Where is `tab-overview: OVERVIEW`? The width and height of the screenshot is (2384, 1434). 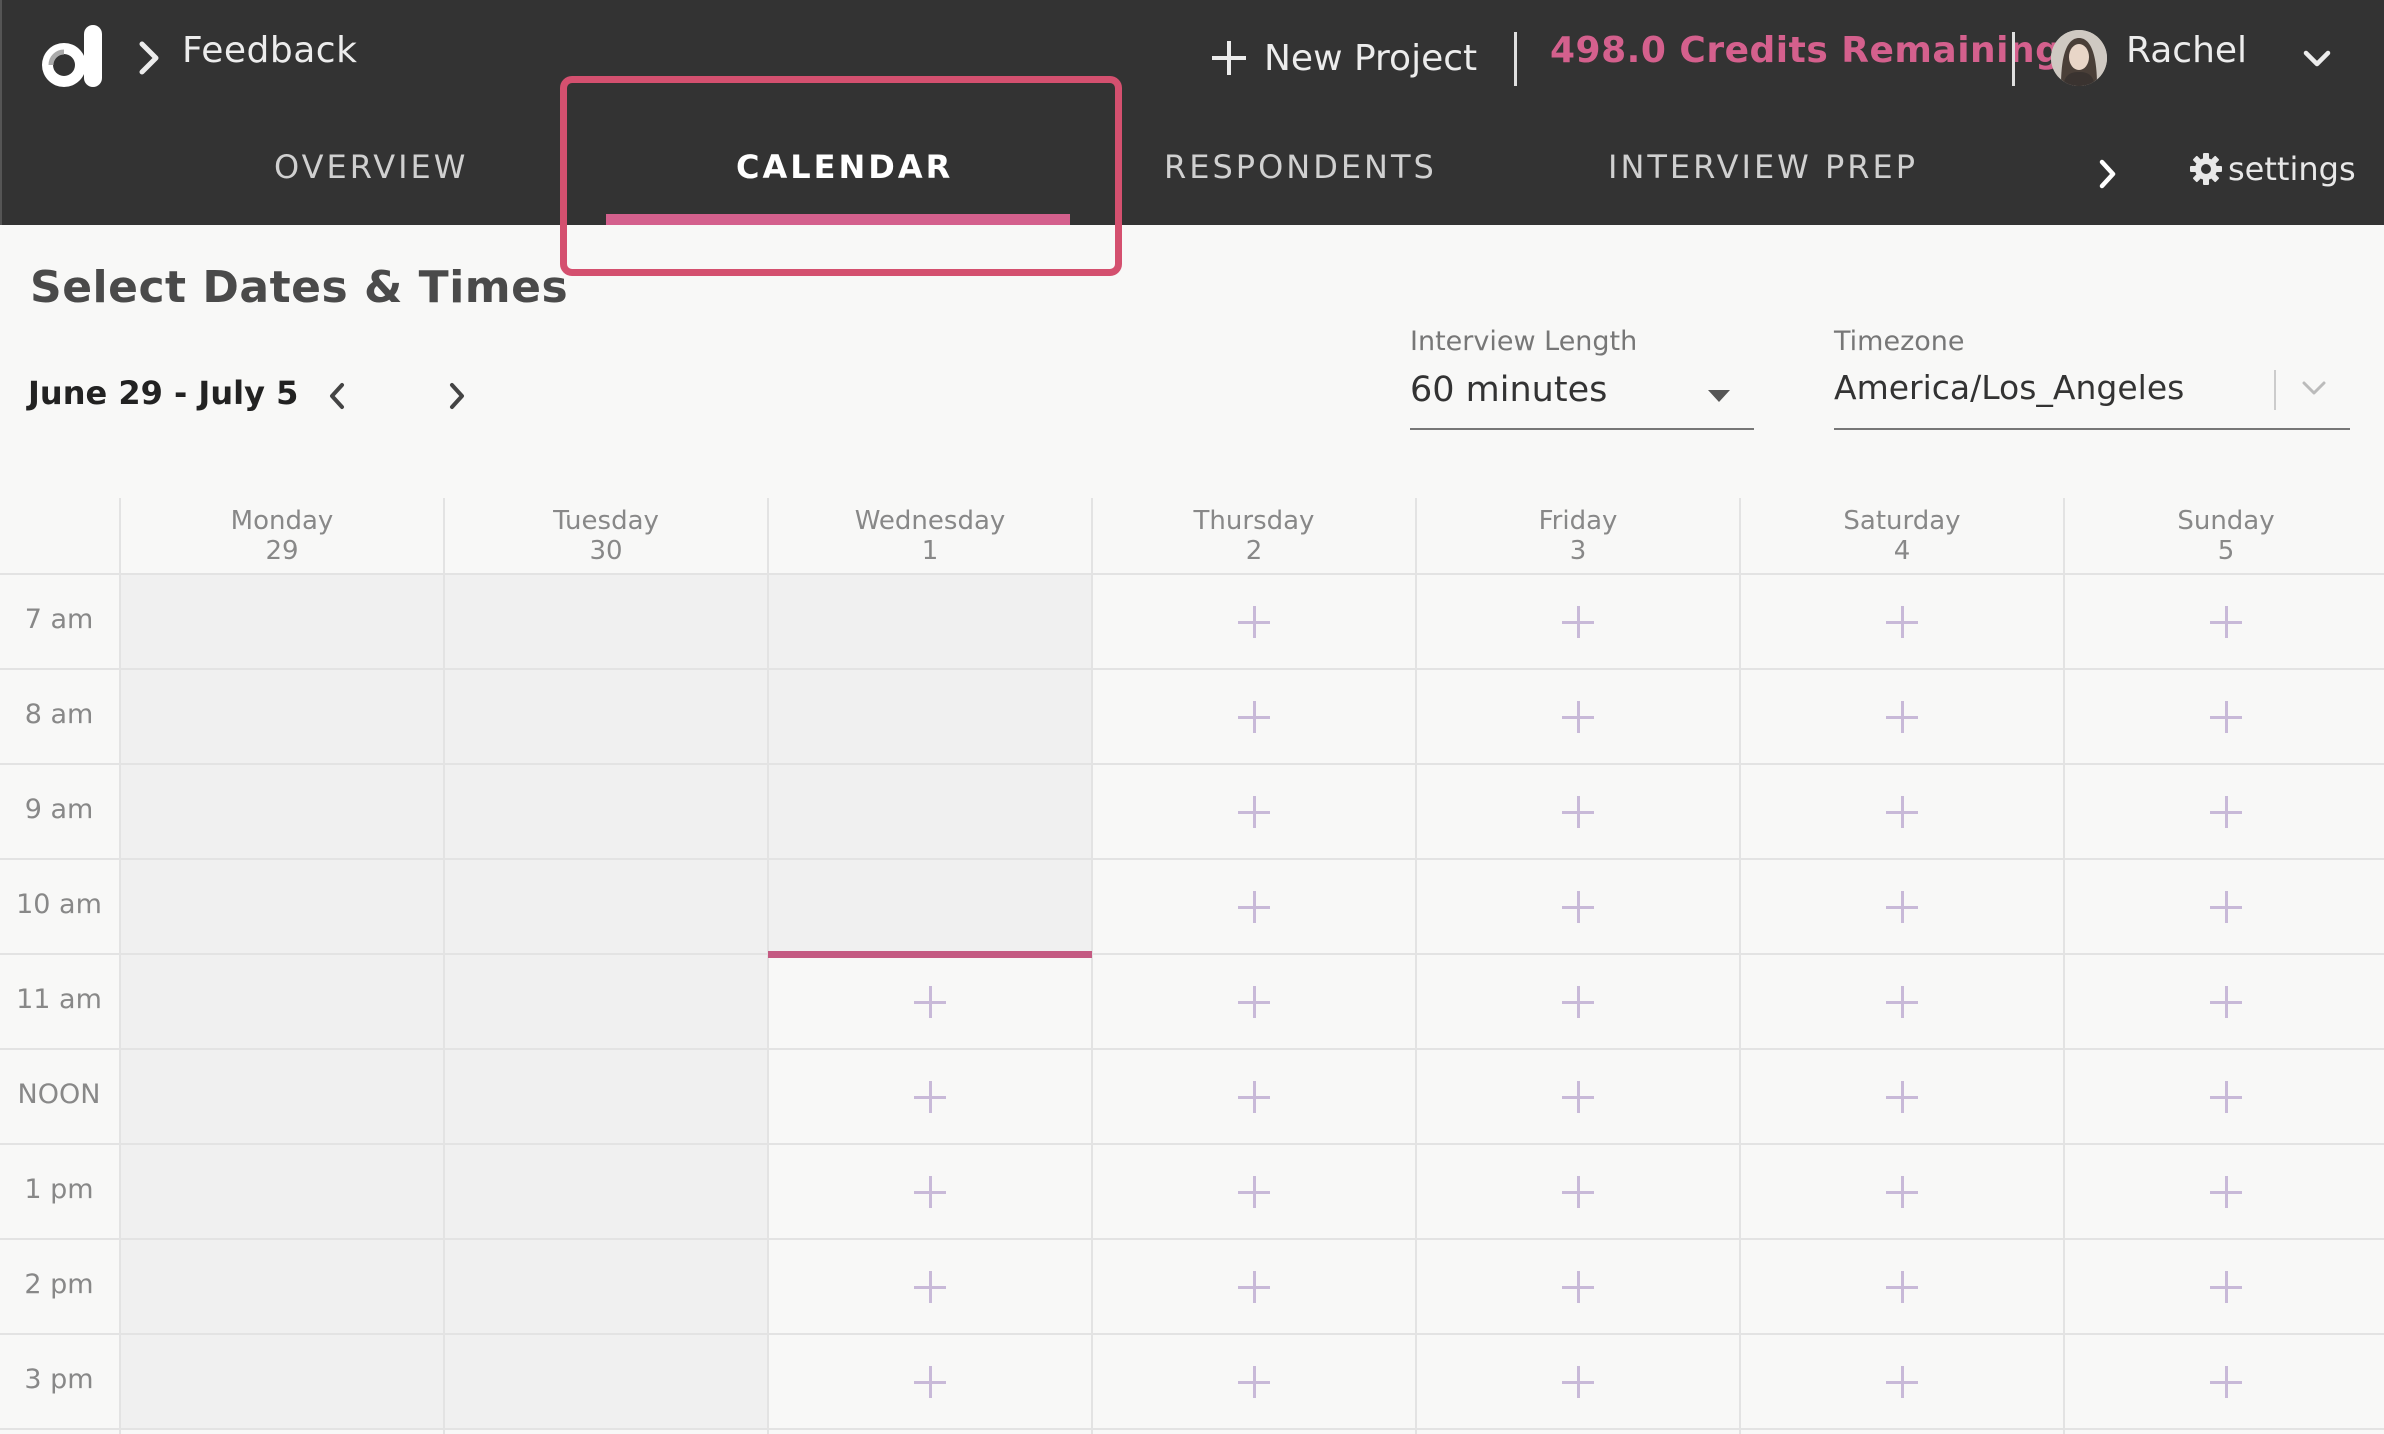 tab-overview: OVERVIEW is located at coordinates (371, 167).